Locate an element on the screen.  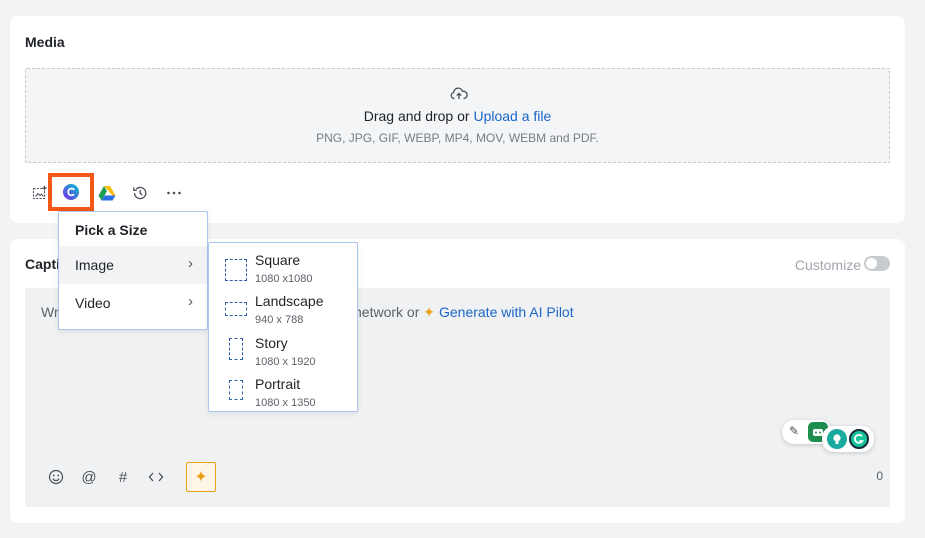
menu-item-image: Image › is located at coordinates (133, 265).